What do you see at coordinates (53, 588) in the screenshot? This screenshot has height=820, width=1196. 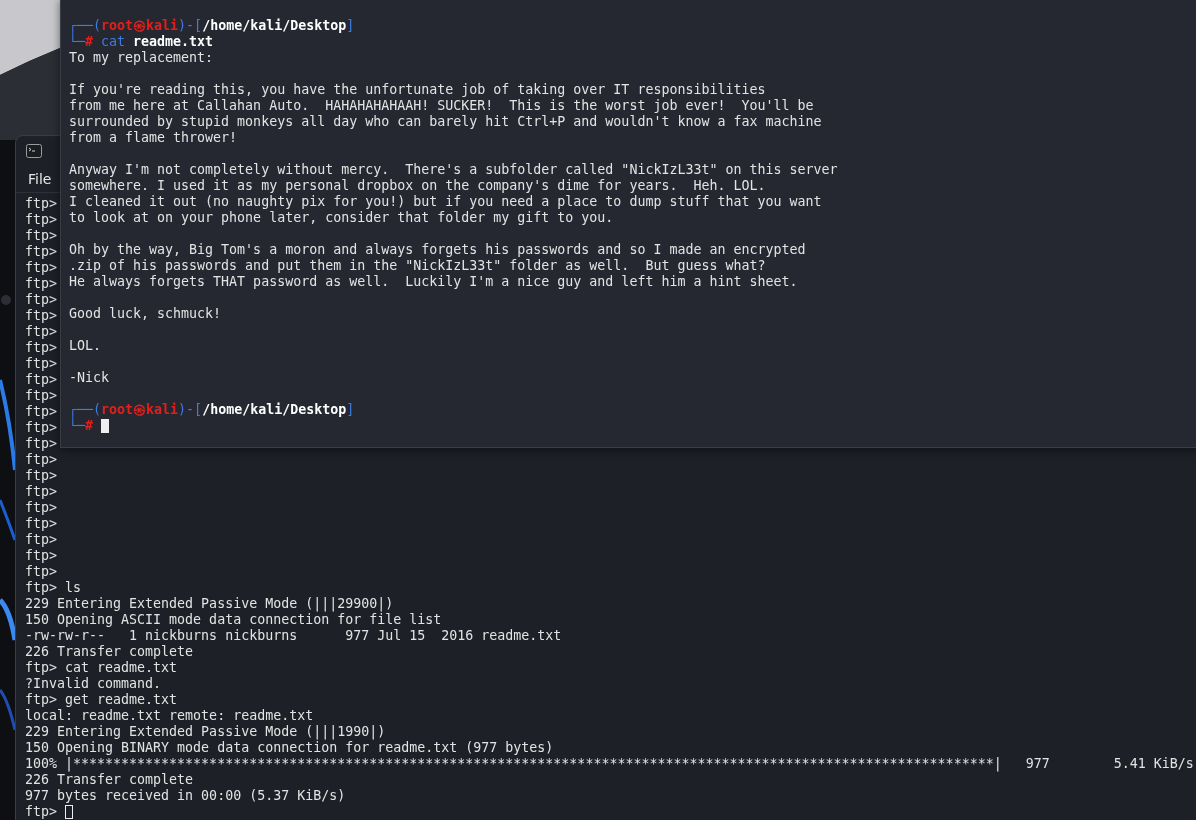 I see `terminal-line: ftp> ls` at bounding box center [53, 588].